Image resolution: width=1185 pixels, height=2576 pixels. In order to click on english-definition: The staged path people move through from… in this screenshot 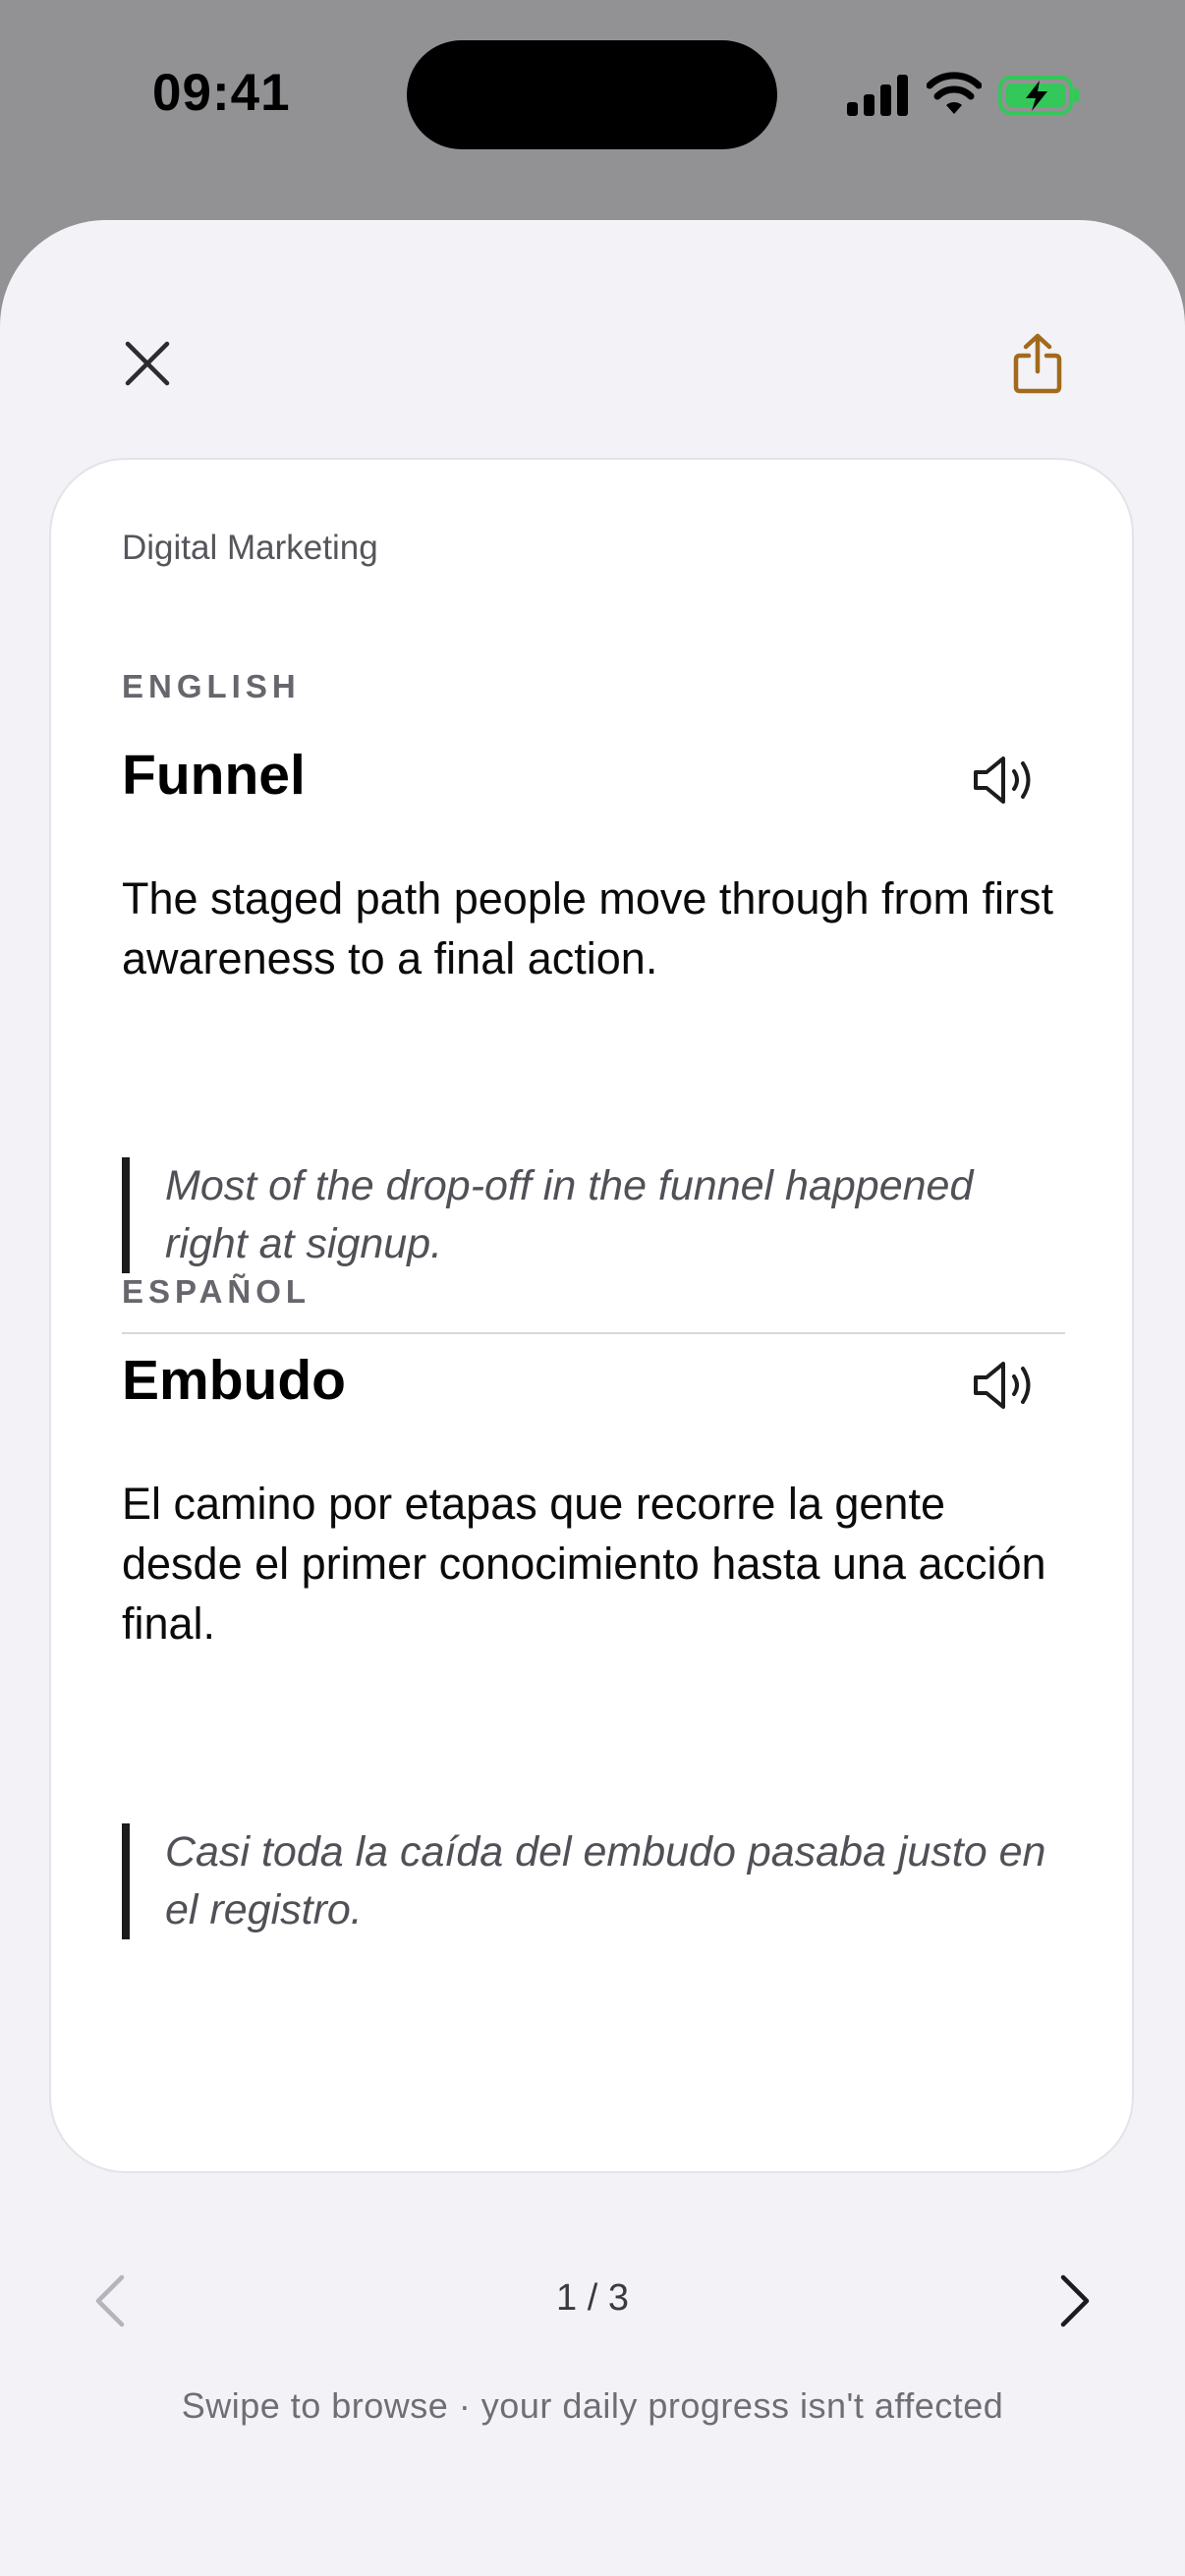, I will do `click(588, 928)`.